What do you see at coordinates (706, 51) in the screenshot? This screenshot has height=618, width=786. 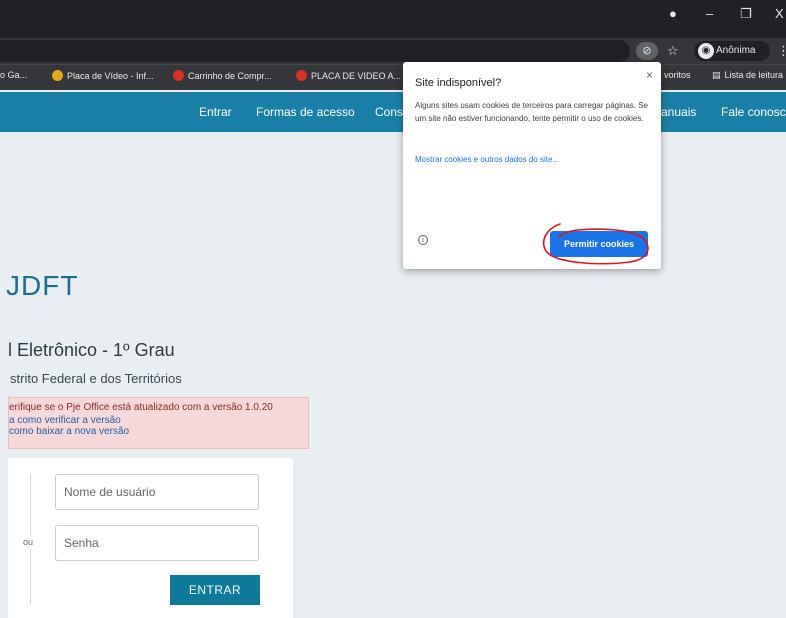 I see `incognito-icon: ◉` at bounding box center [706, 51].